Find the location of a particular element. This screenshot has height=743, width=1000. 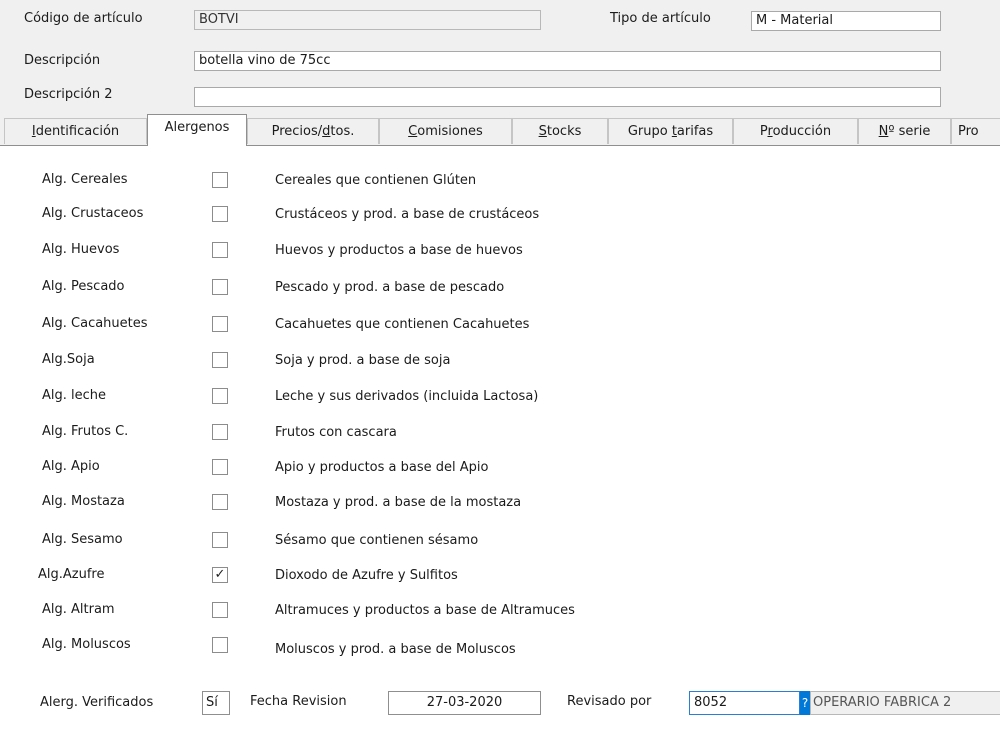

tab-produccion: Producción is located at coordinates (795, 131).